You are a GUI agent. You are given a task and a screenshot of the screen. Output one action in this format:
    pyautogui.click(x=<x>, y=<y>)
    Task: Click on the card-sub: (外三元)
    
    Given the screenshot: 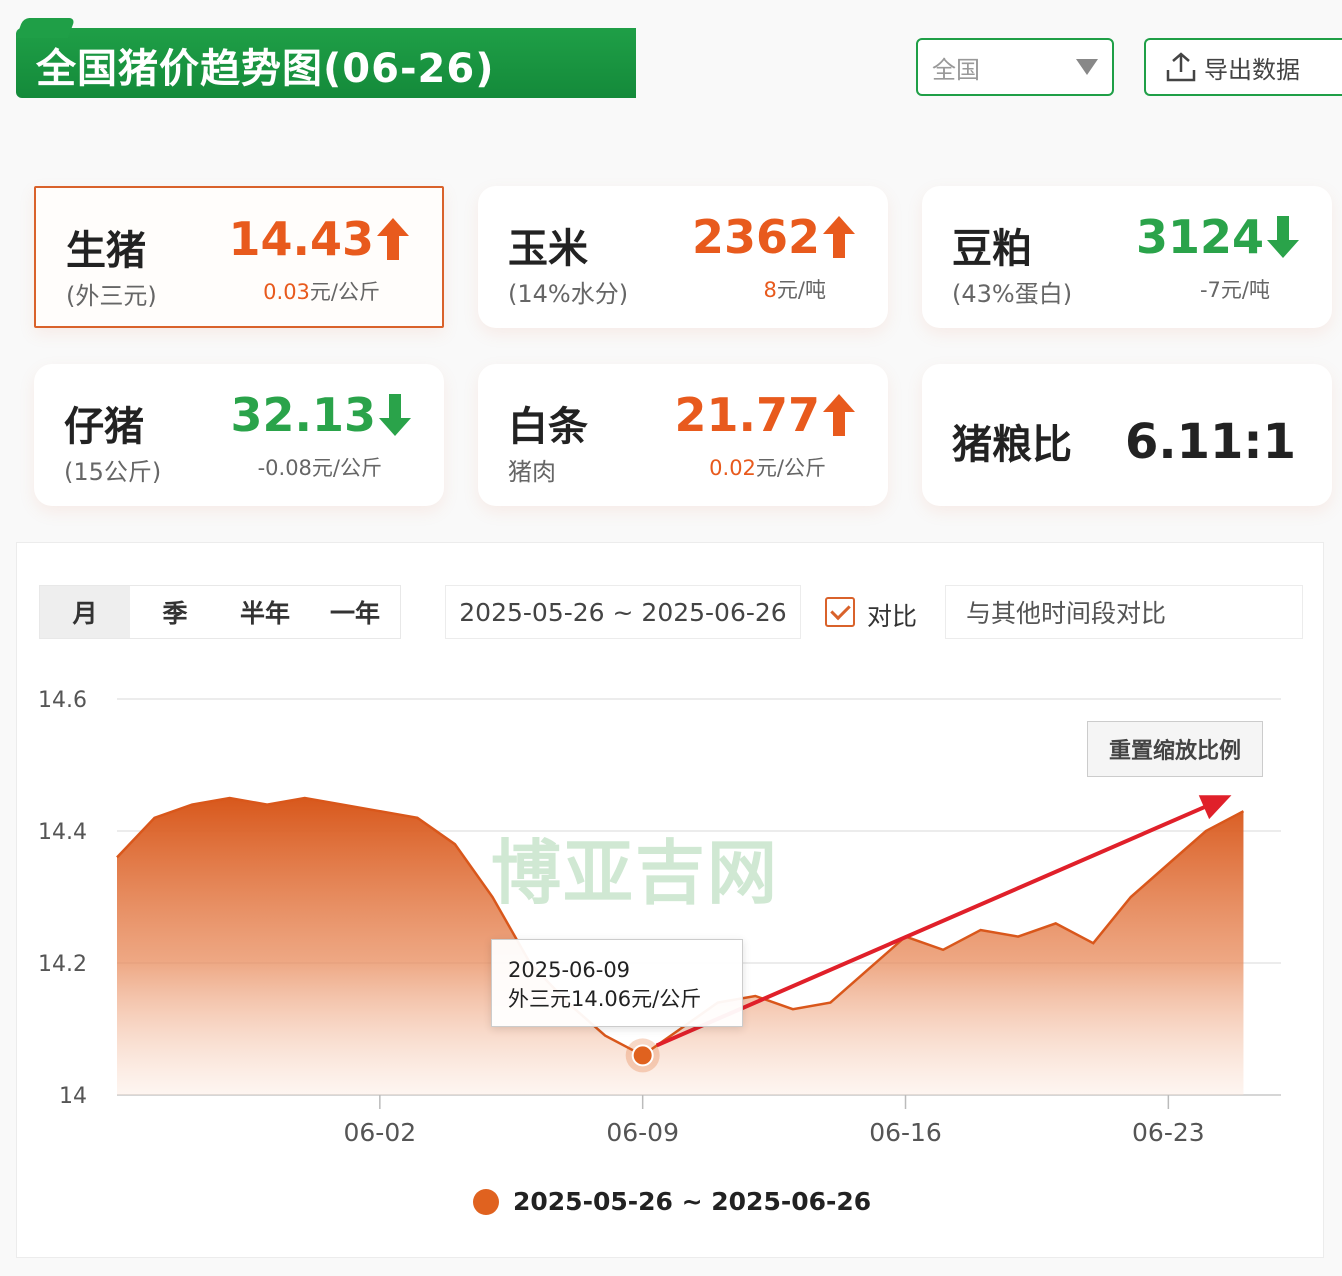 What is the action you would take?
    pyautogui.click(x=111, y=296)
    